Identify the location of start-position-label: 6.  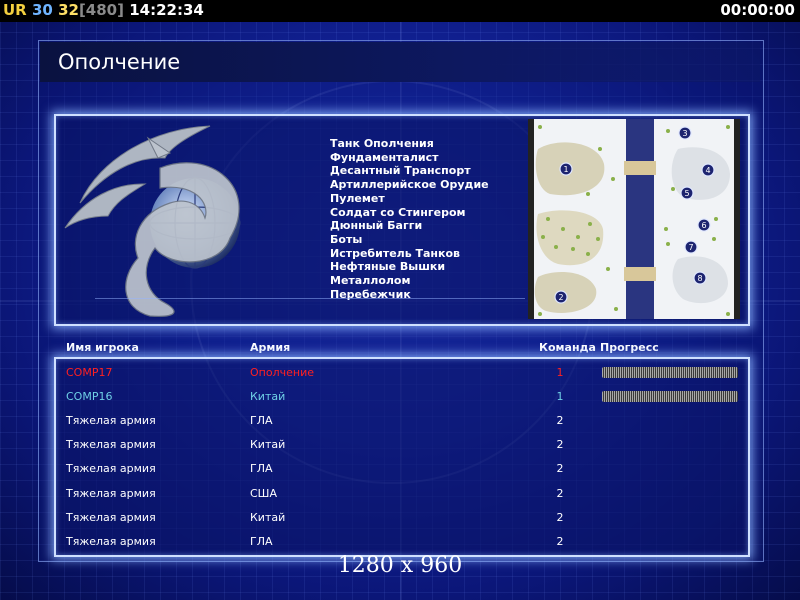
(703, 225).